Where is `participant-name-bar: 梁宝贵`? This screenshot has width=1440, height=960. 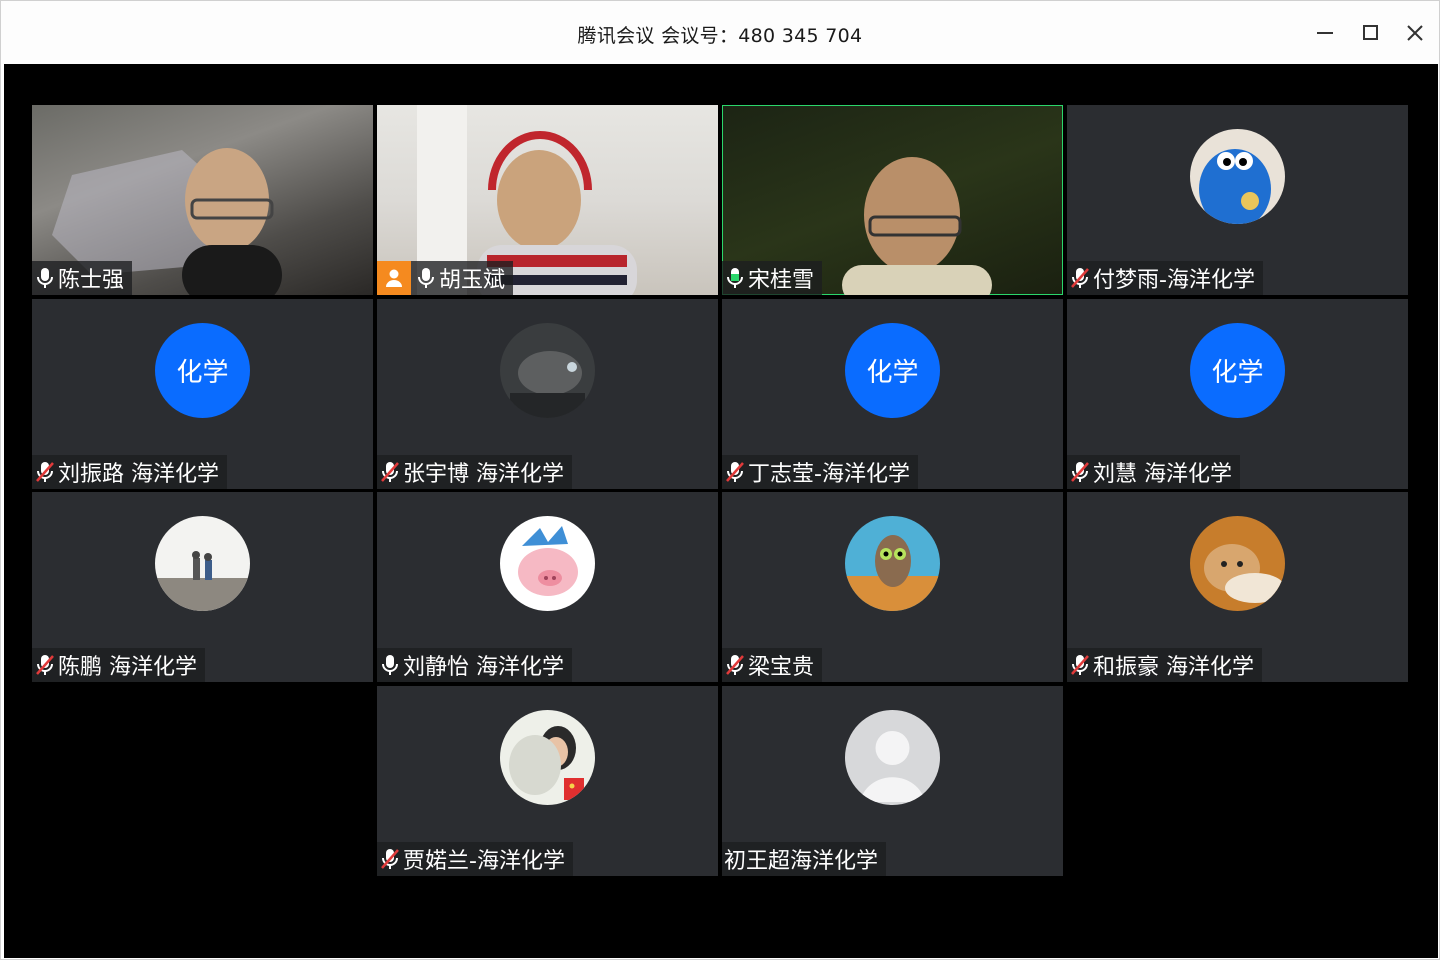 participant-name-bar: 梁宝贵 is located at coordinates (772, 665).